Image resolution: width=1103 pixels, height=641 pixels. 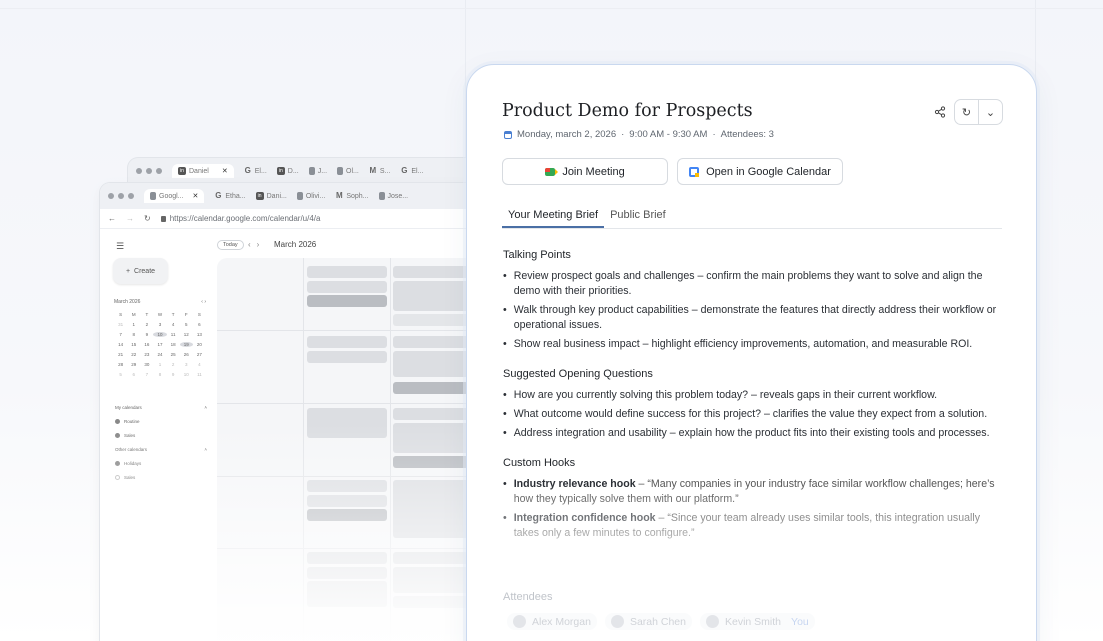 What do you see at coordinates (133, 344) in the screenshot?
I see `day-cell: 15` at bounding box center [133, 344].